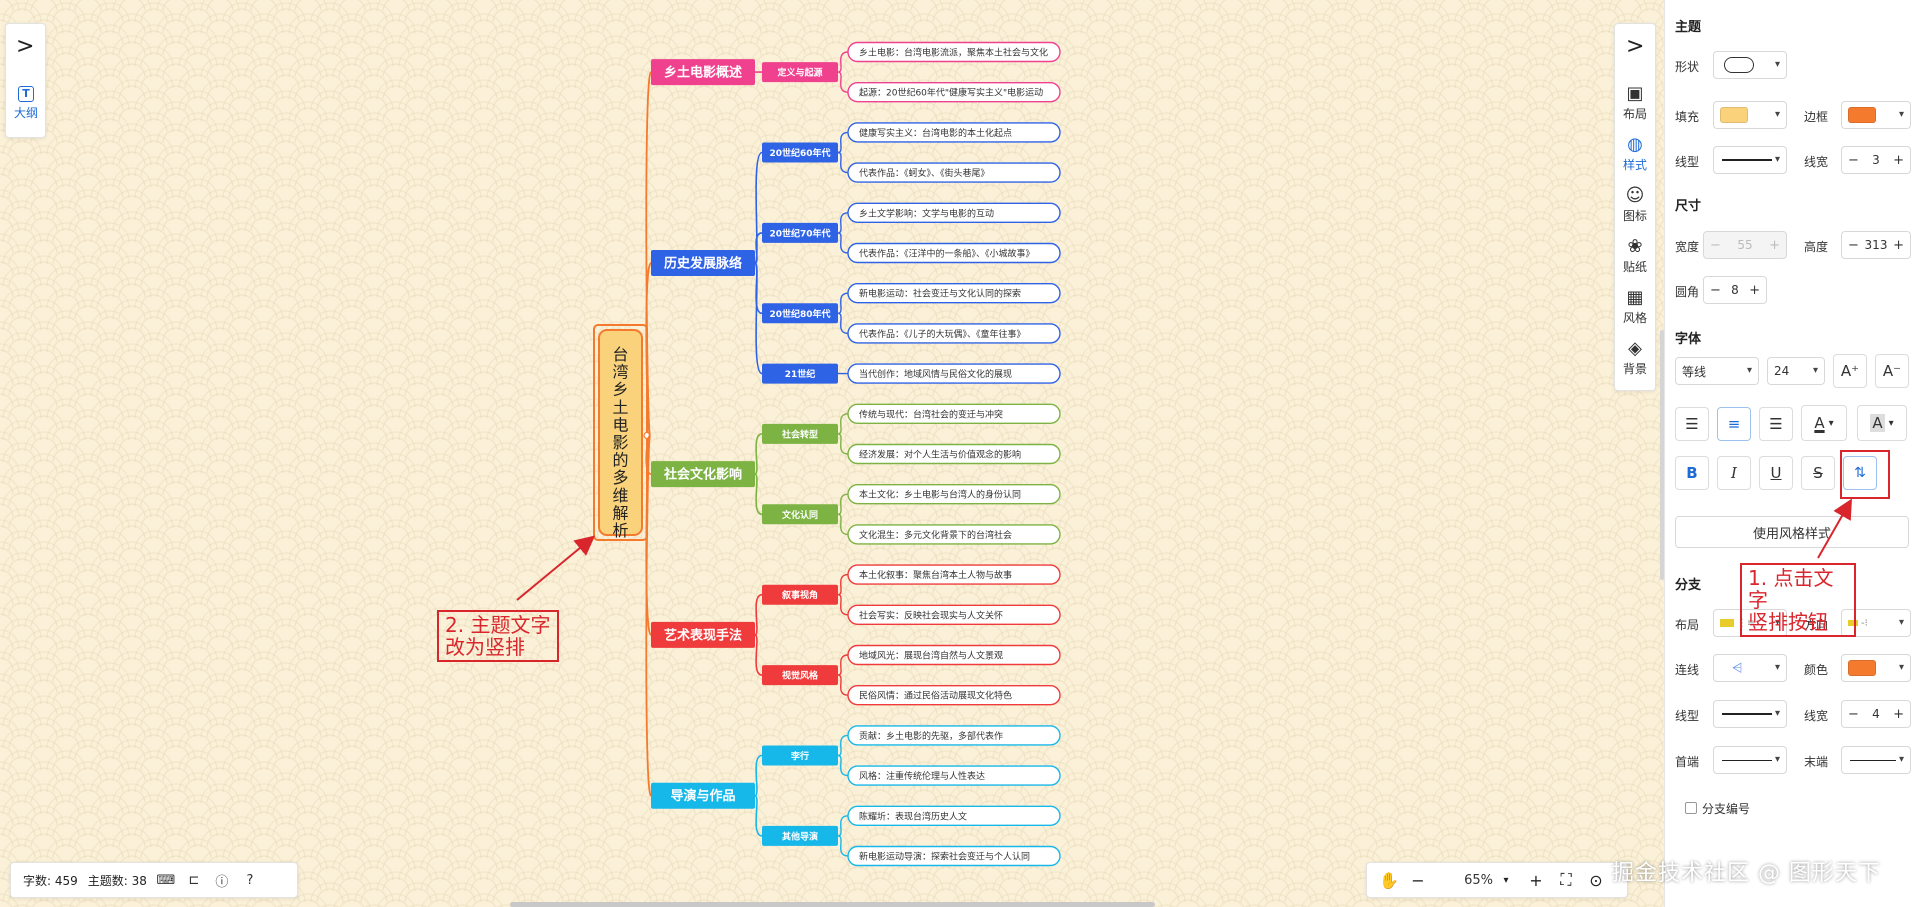  What do you see at coordinates (498, 636) in the screenshot?
I see `annotation-step2: 2. 主题文字 改为竖排` at bounding box center [498, 636].